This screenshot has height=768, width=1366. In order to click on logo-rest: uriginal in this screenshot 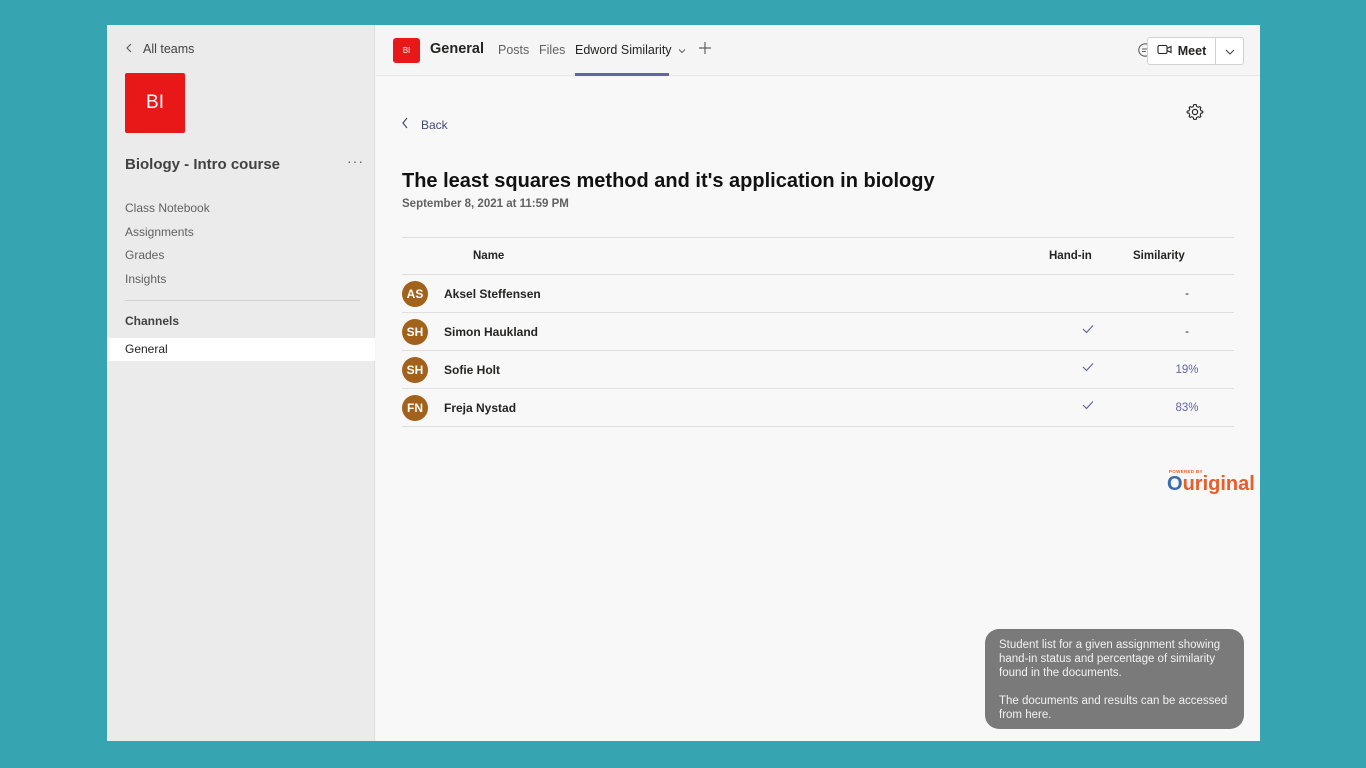, I will do `click(1218, 484)`.